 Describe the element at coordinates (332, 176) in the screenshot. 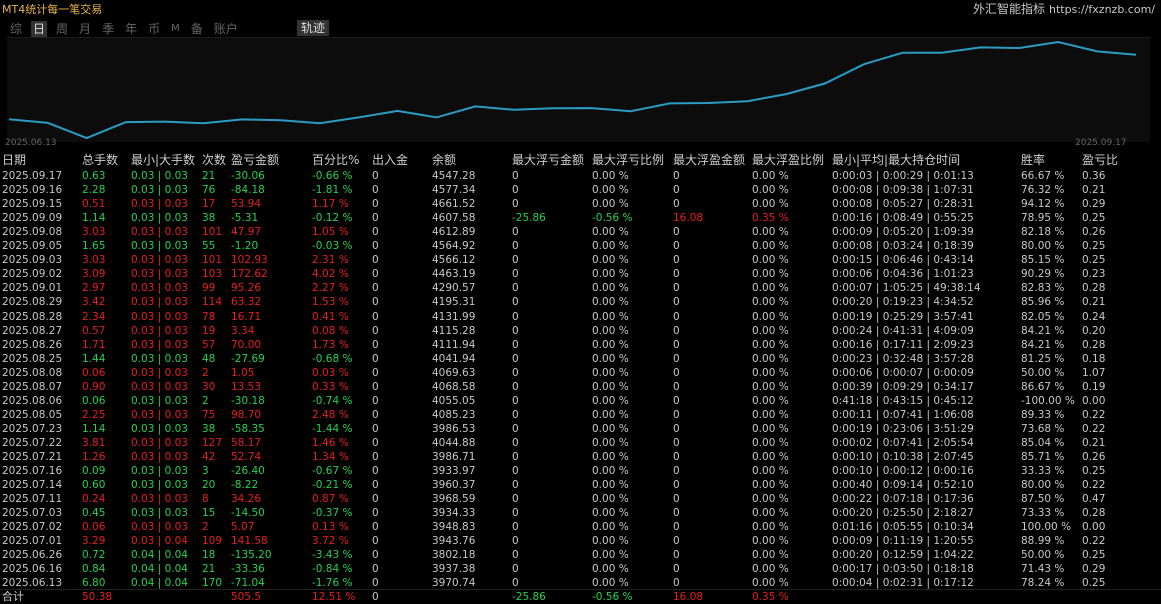

I see `cell-percent: -0.66 %` at that location.